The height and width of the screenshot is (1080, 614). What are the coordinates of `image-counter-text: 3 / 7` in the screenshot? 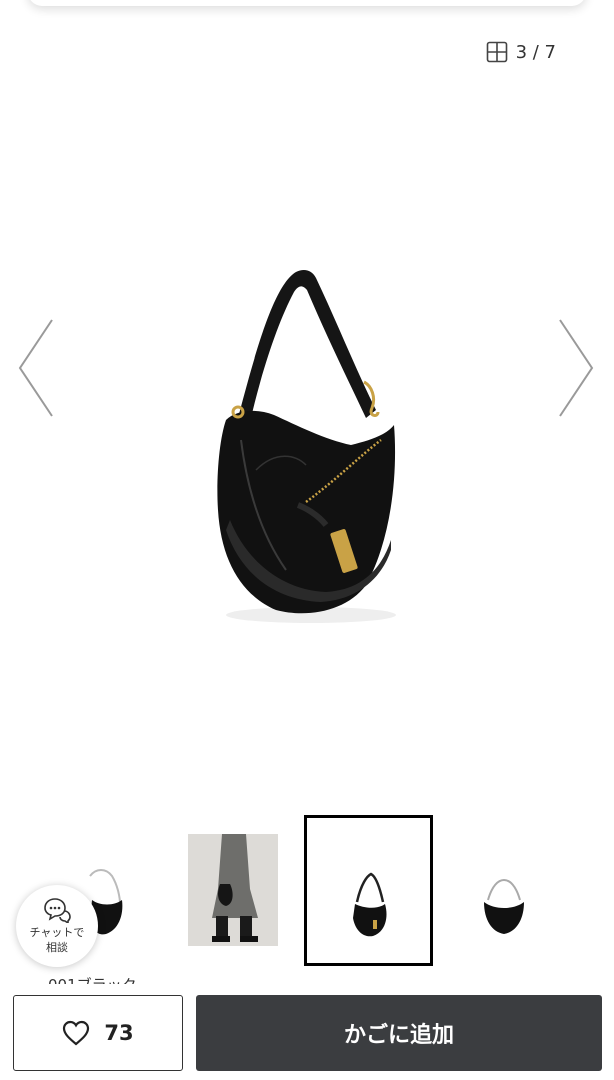 It's located at (535, 52).